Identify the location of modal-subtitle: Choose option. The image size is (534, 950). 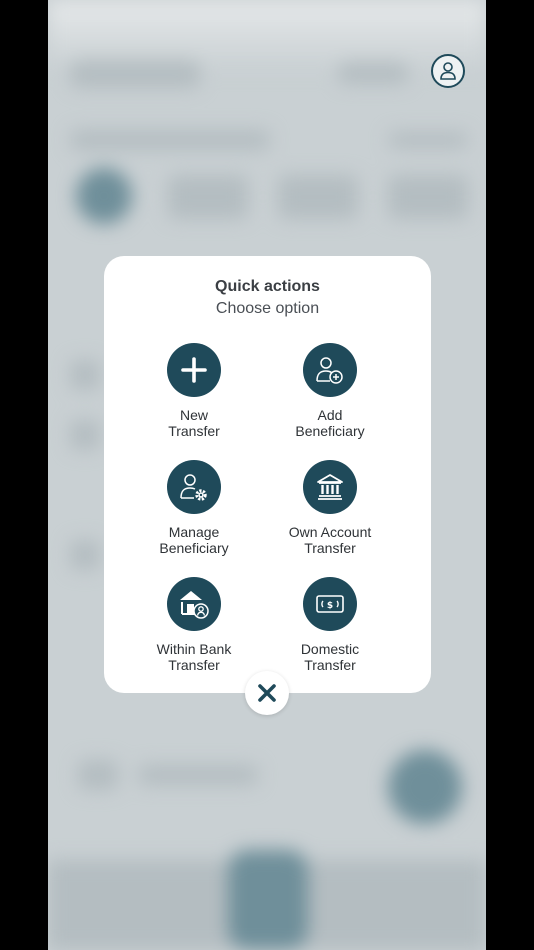
(267, 308).